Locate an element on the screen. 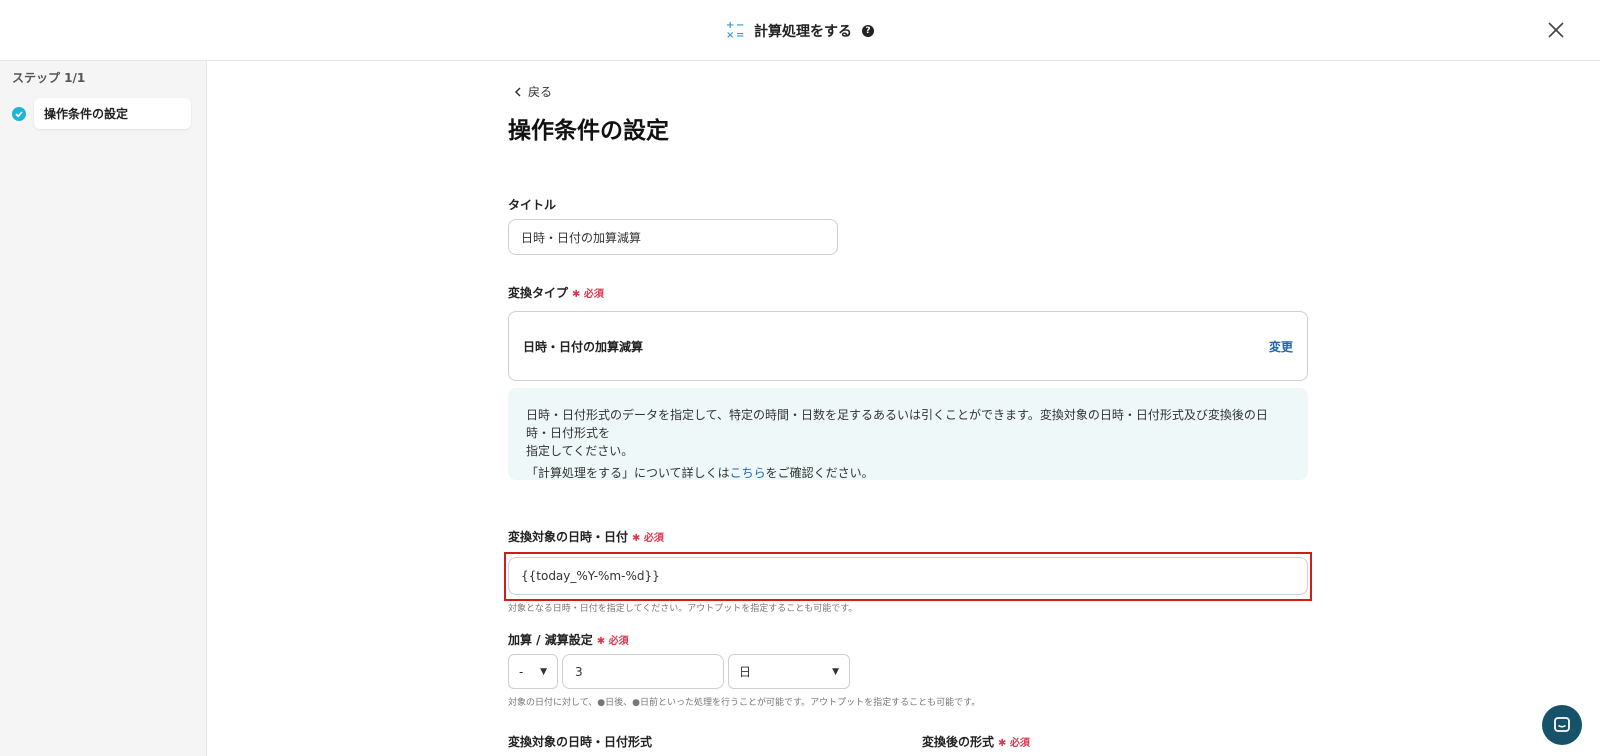 This screenshot has height=756, width=1600. target-field-label: 変換対象の日時・日付 ✱ 必須 is located at coordinates (586, 536).